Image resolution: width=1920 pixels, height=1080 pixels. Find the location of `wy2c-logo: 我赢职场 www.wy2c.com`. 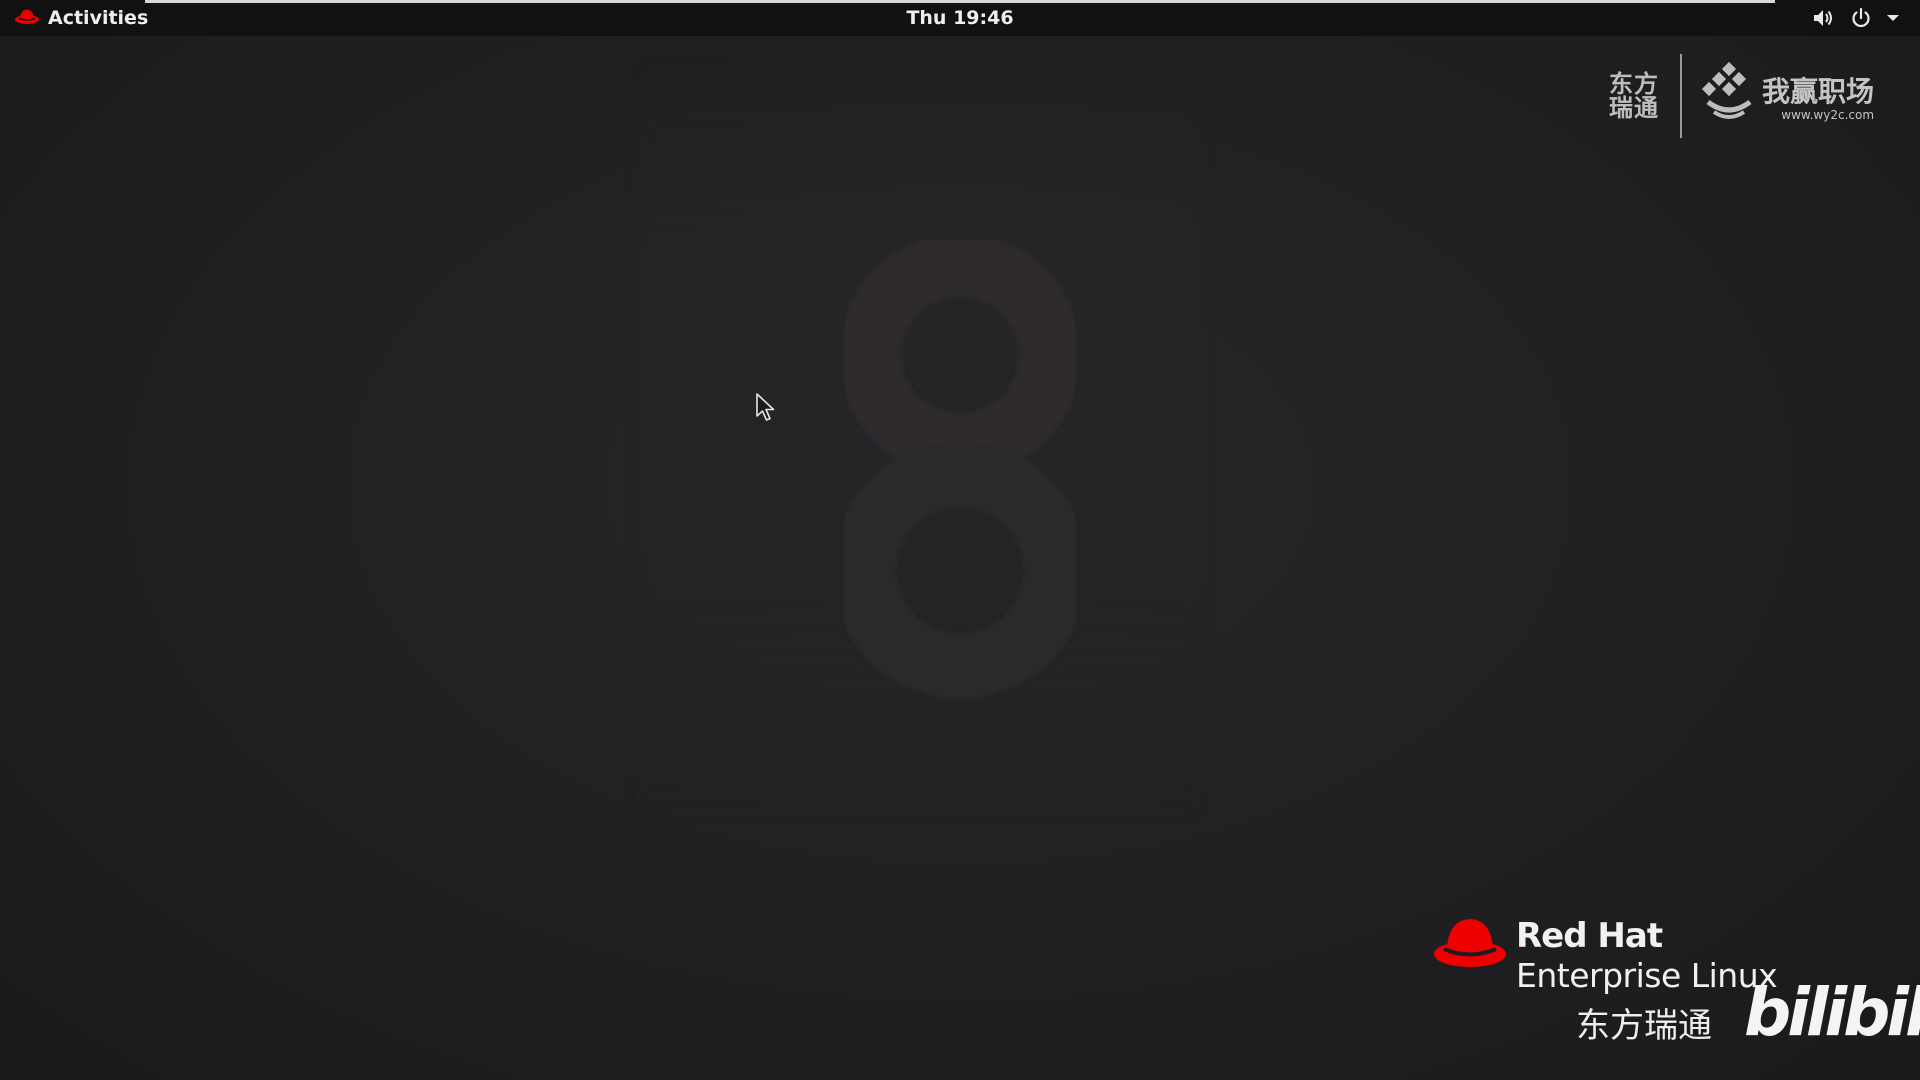

wy2c-logo: 我赢职场 www.wy2c.com is located at coordinates (1787, 95).